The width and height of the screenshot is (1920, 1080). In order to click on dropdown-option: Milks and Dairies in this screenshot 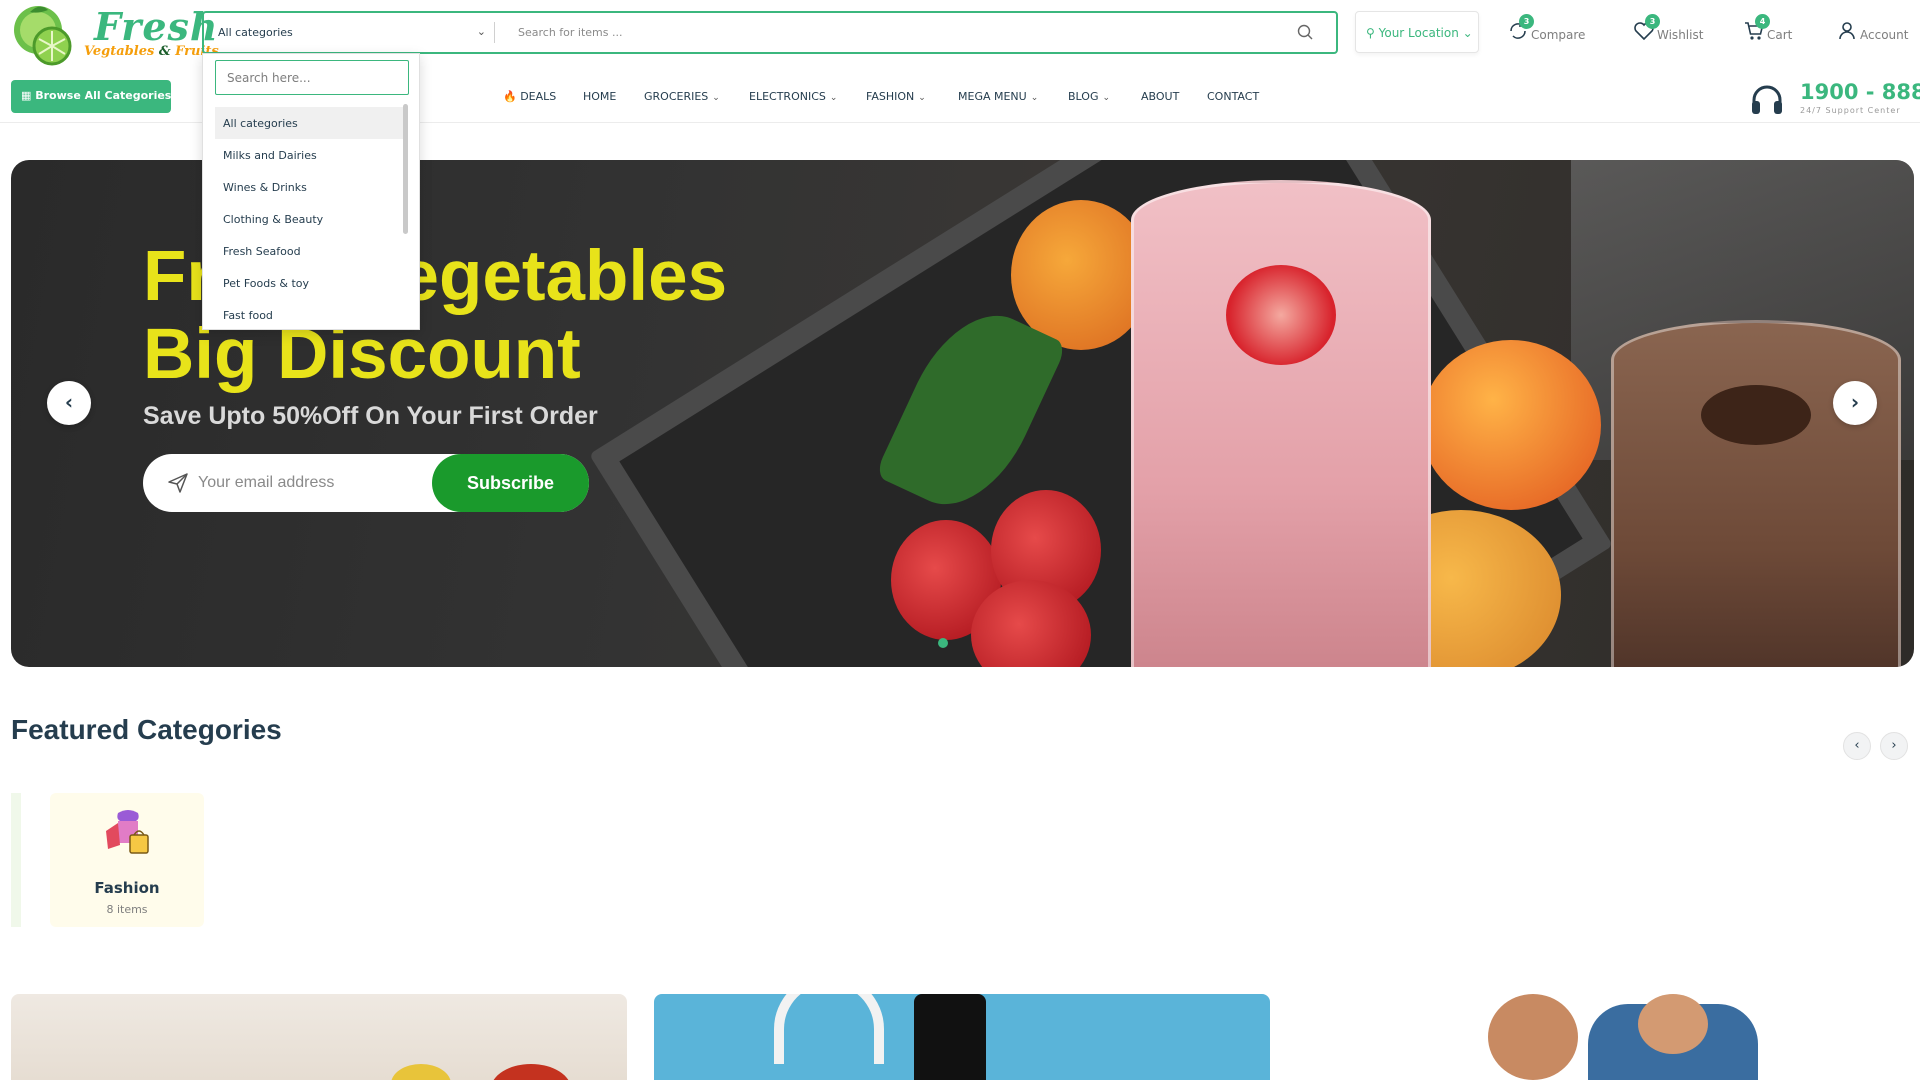, I will do `click(310, 155)`.